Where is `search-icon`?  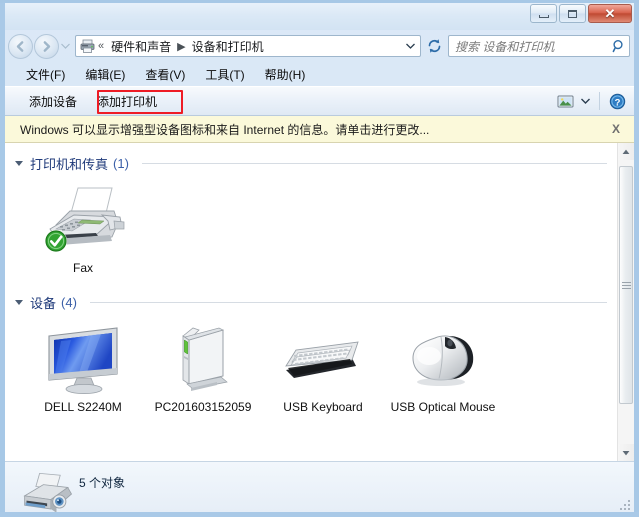
search-icon is located at coordinates (617, 46).